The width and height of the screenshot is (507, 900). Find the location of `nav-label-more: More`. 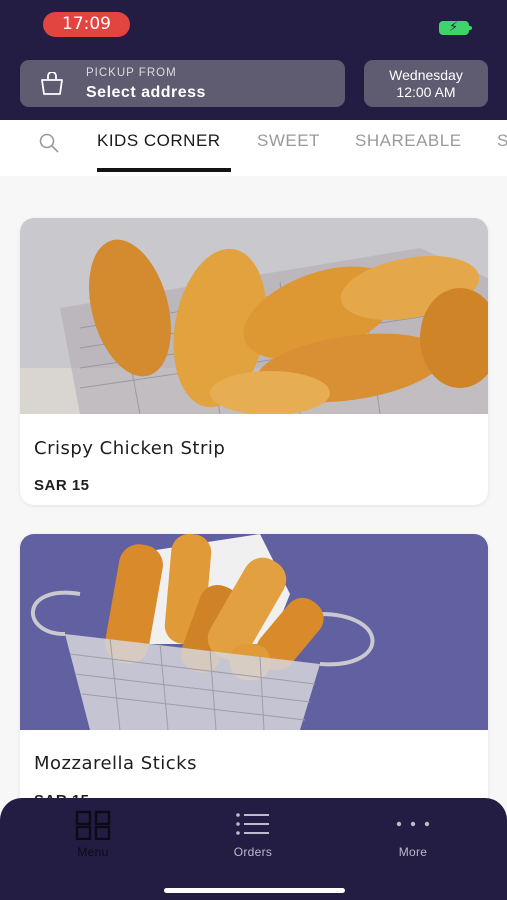

nav-label-more: More is located at coordinates (413, 852).